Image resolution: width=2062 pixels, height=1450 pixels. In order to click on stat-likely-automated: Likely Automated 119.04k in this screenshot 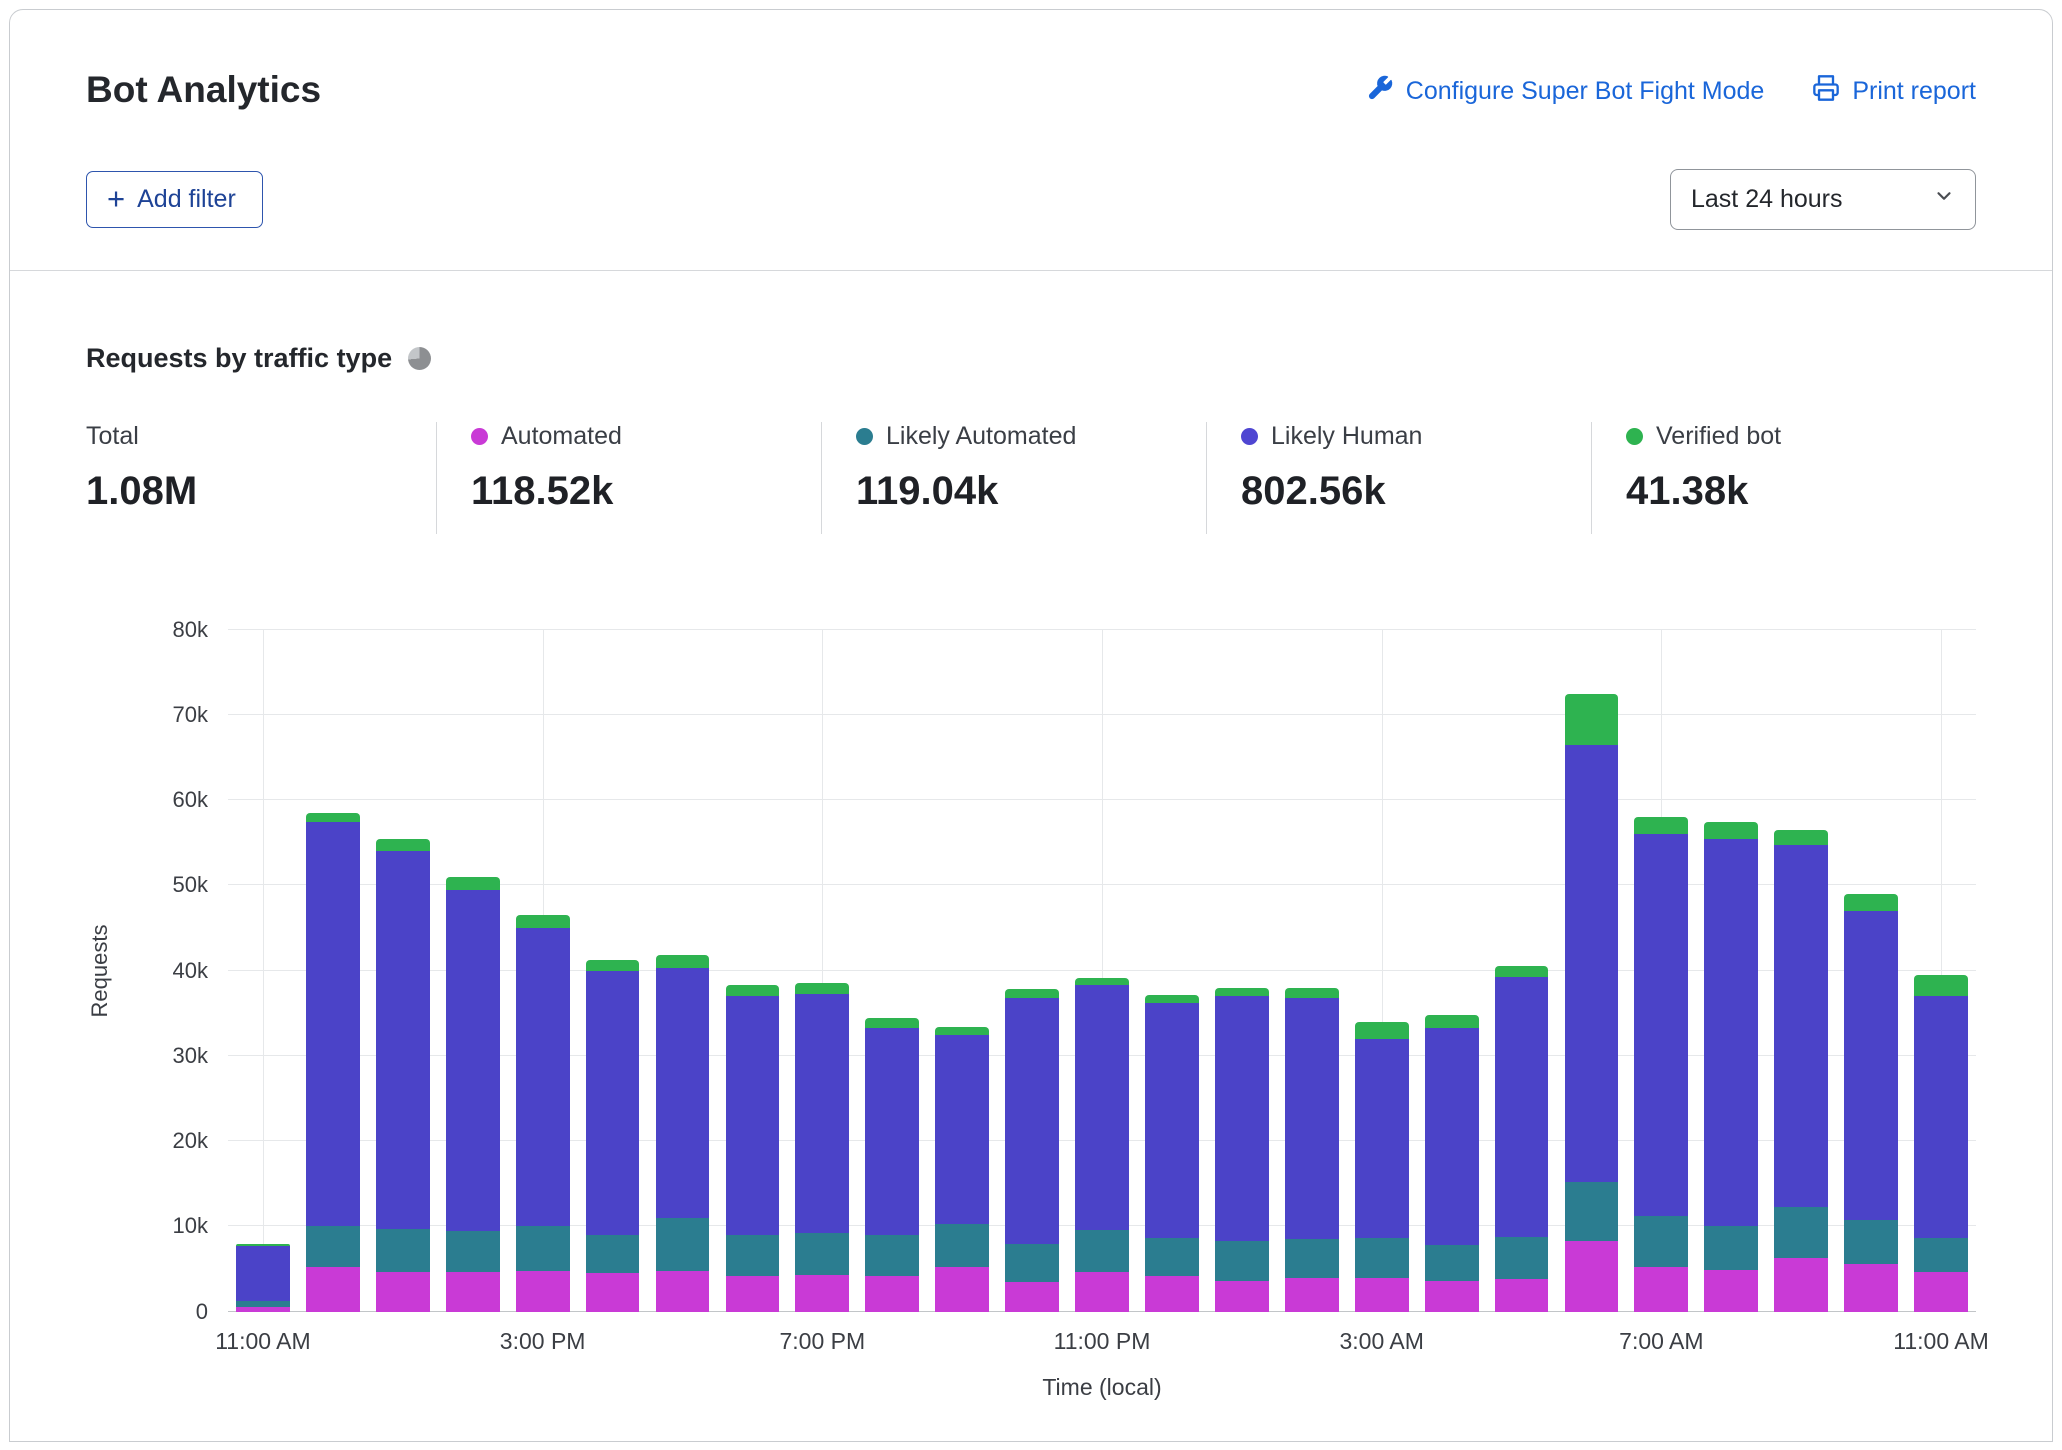, I will do `click(1013, 477)`.